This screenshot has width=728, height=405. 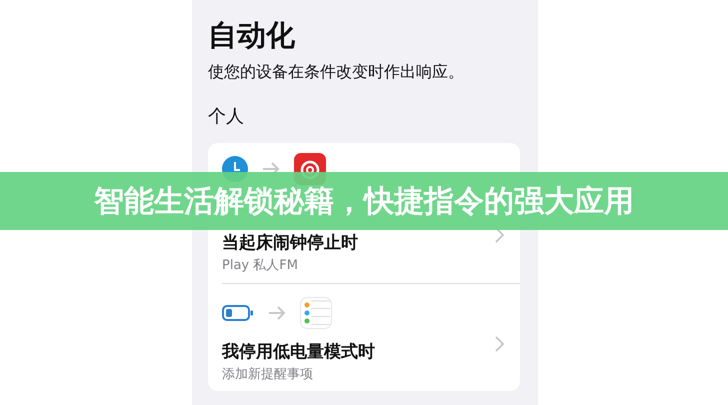 What do you see at coordinates (290, 243) in the screenshot?
I see `automation-title: 当起床闹钟停止时` at bounding box center [290, 243].